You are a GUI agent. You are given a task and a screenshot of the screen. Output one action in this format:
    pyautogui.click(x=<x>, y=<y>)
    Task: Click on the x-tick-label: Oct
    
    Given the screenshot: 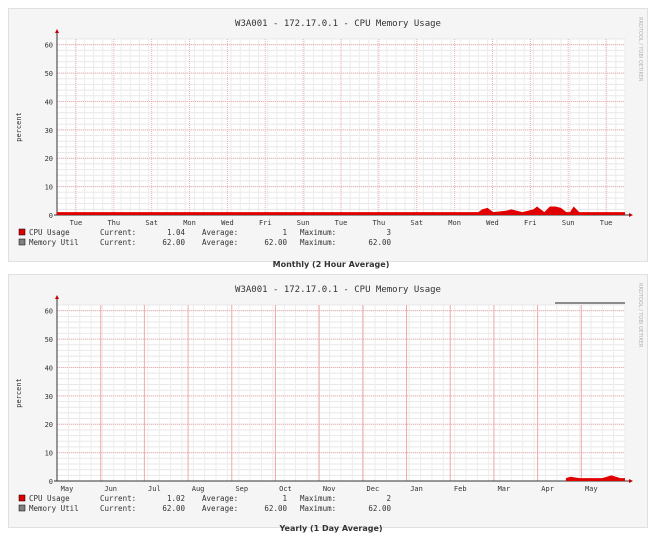 What is the action you would take?
    pyautogui.click(x=285, y=489)
    